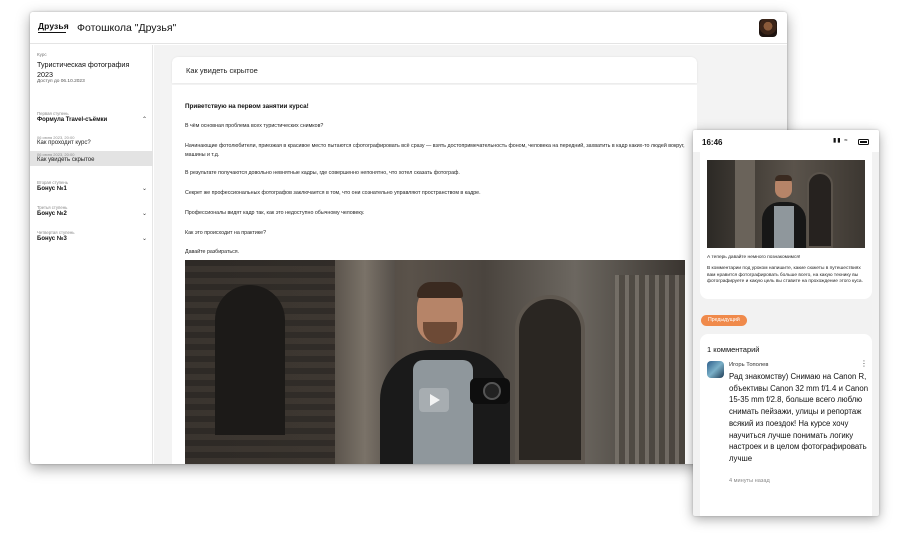  I want to click on lesson-paragraph: Как это происходит на практике?, so click(226, 233).